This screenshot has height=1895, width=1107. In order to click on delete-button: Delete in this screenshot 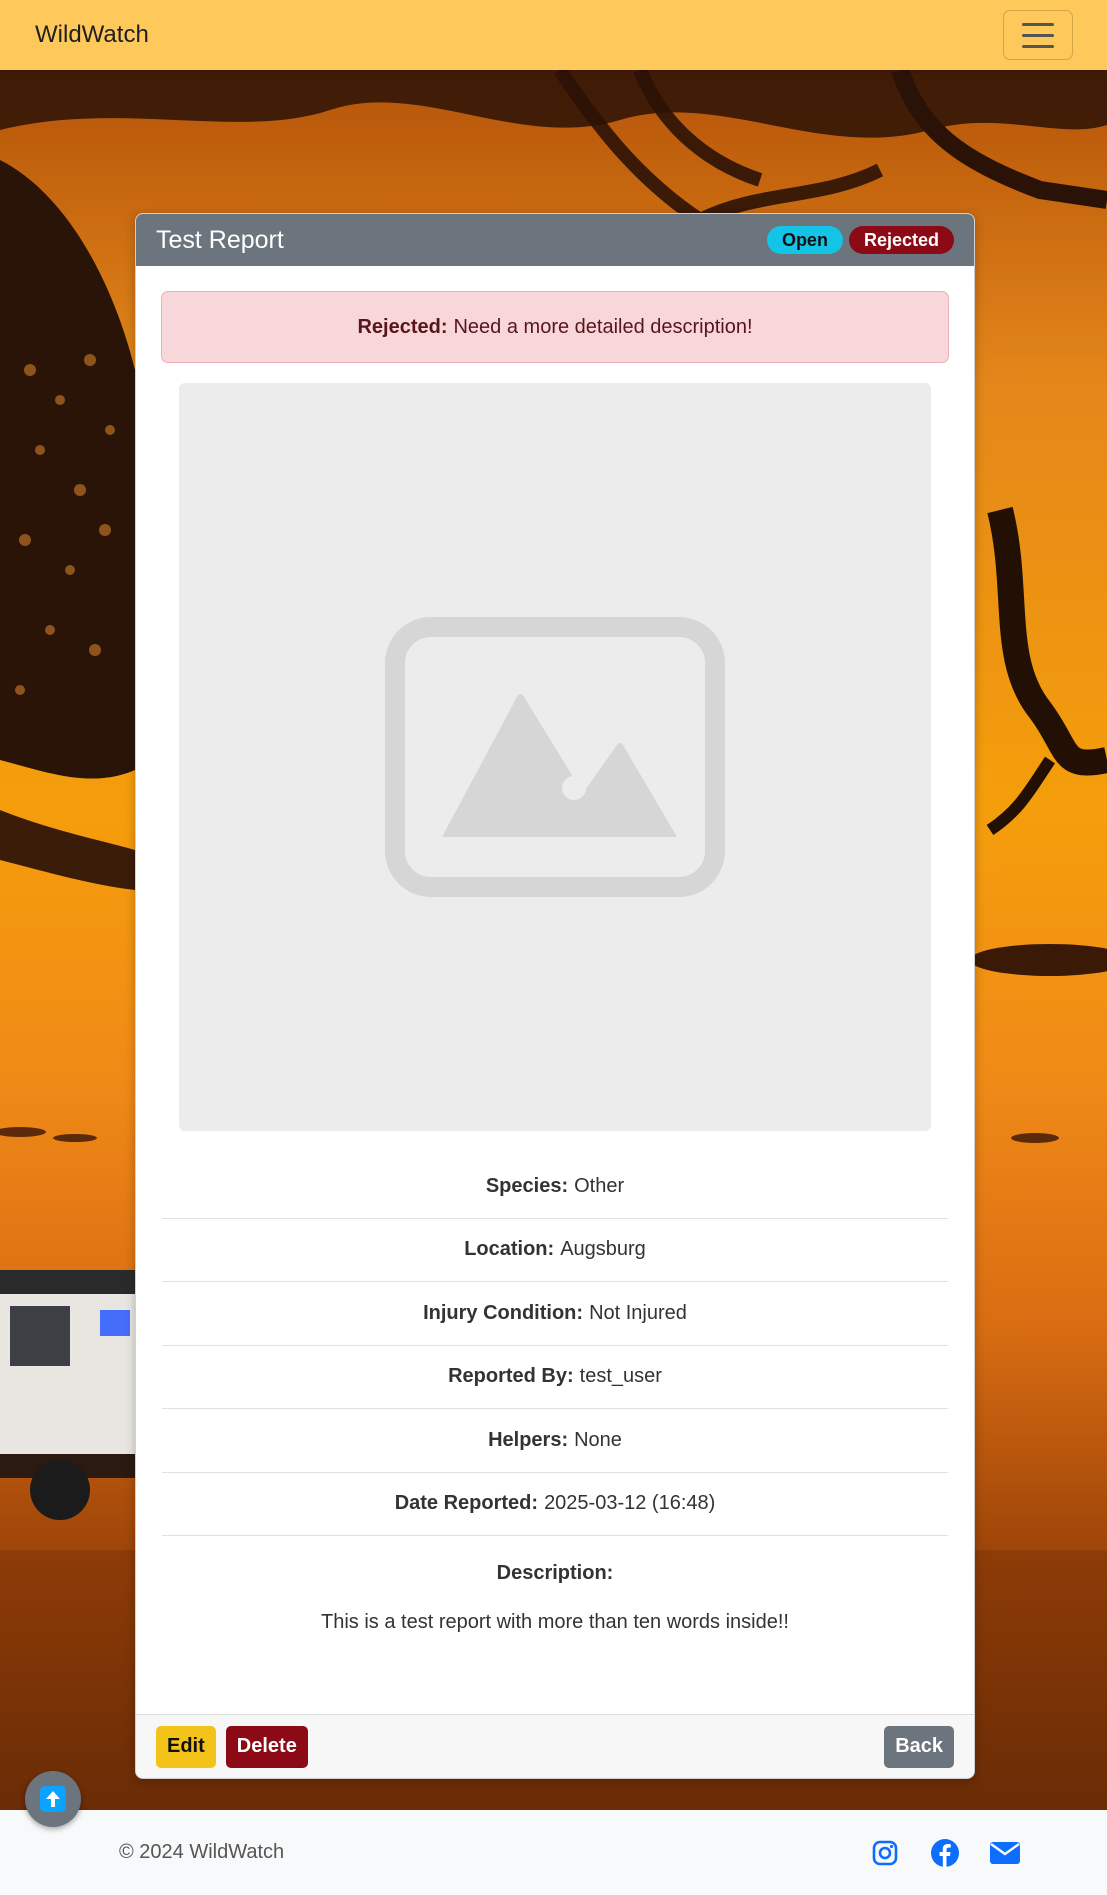, I will do `click(266, 1746)`.